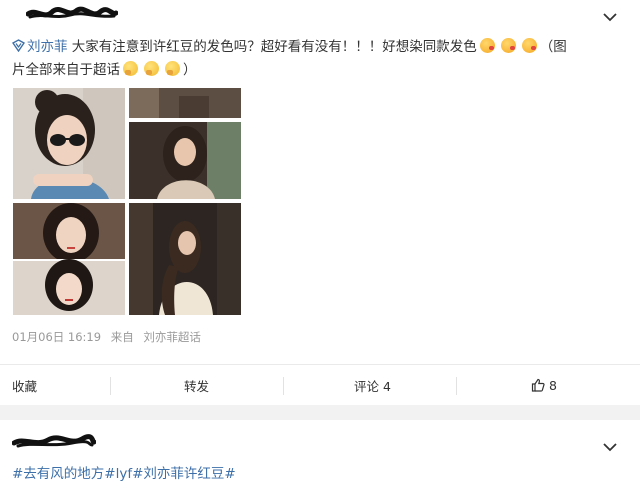  I want to click on photo-standing, so click(185, 259).